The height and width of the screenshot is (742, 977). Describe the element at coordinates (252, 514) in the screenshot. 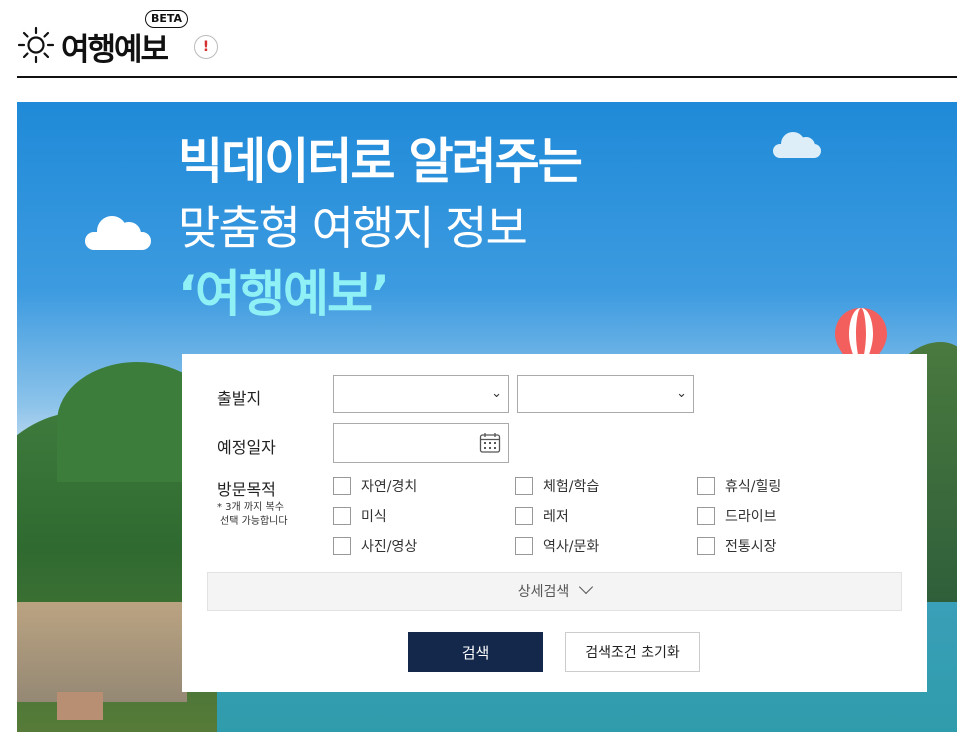

I see `purpose-note: * 3개 까지 복수 선택 가능합니다` at that location.